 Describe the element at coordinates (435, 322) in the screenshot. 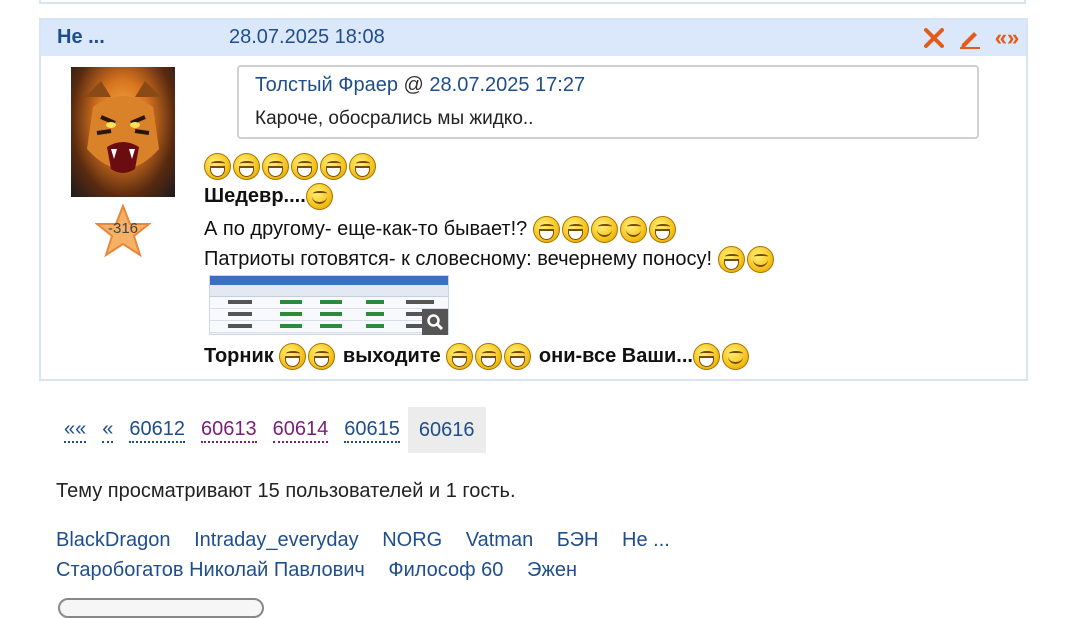

I see `zoom-magnifier-icon` at that location.